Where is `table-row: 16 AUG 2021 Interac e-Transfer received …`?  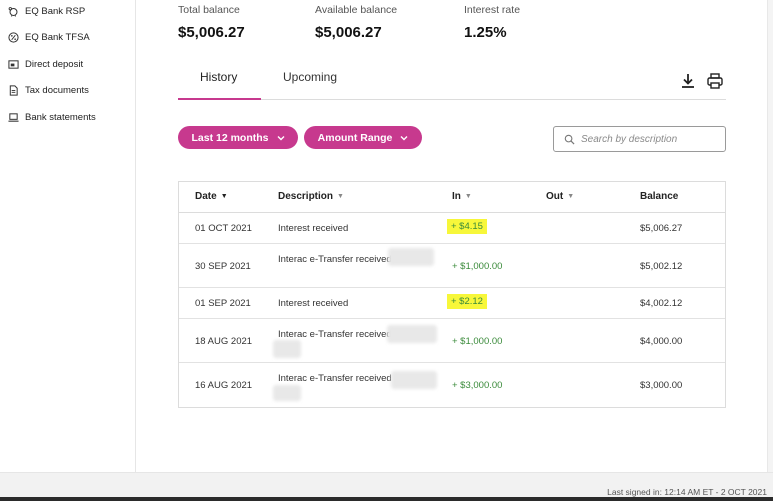
table-row: 16 AUG 2021 Interac e-Transfer received … is located at coordinates (452, 385).